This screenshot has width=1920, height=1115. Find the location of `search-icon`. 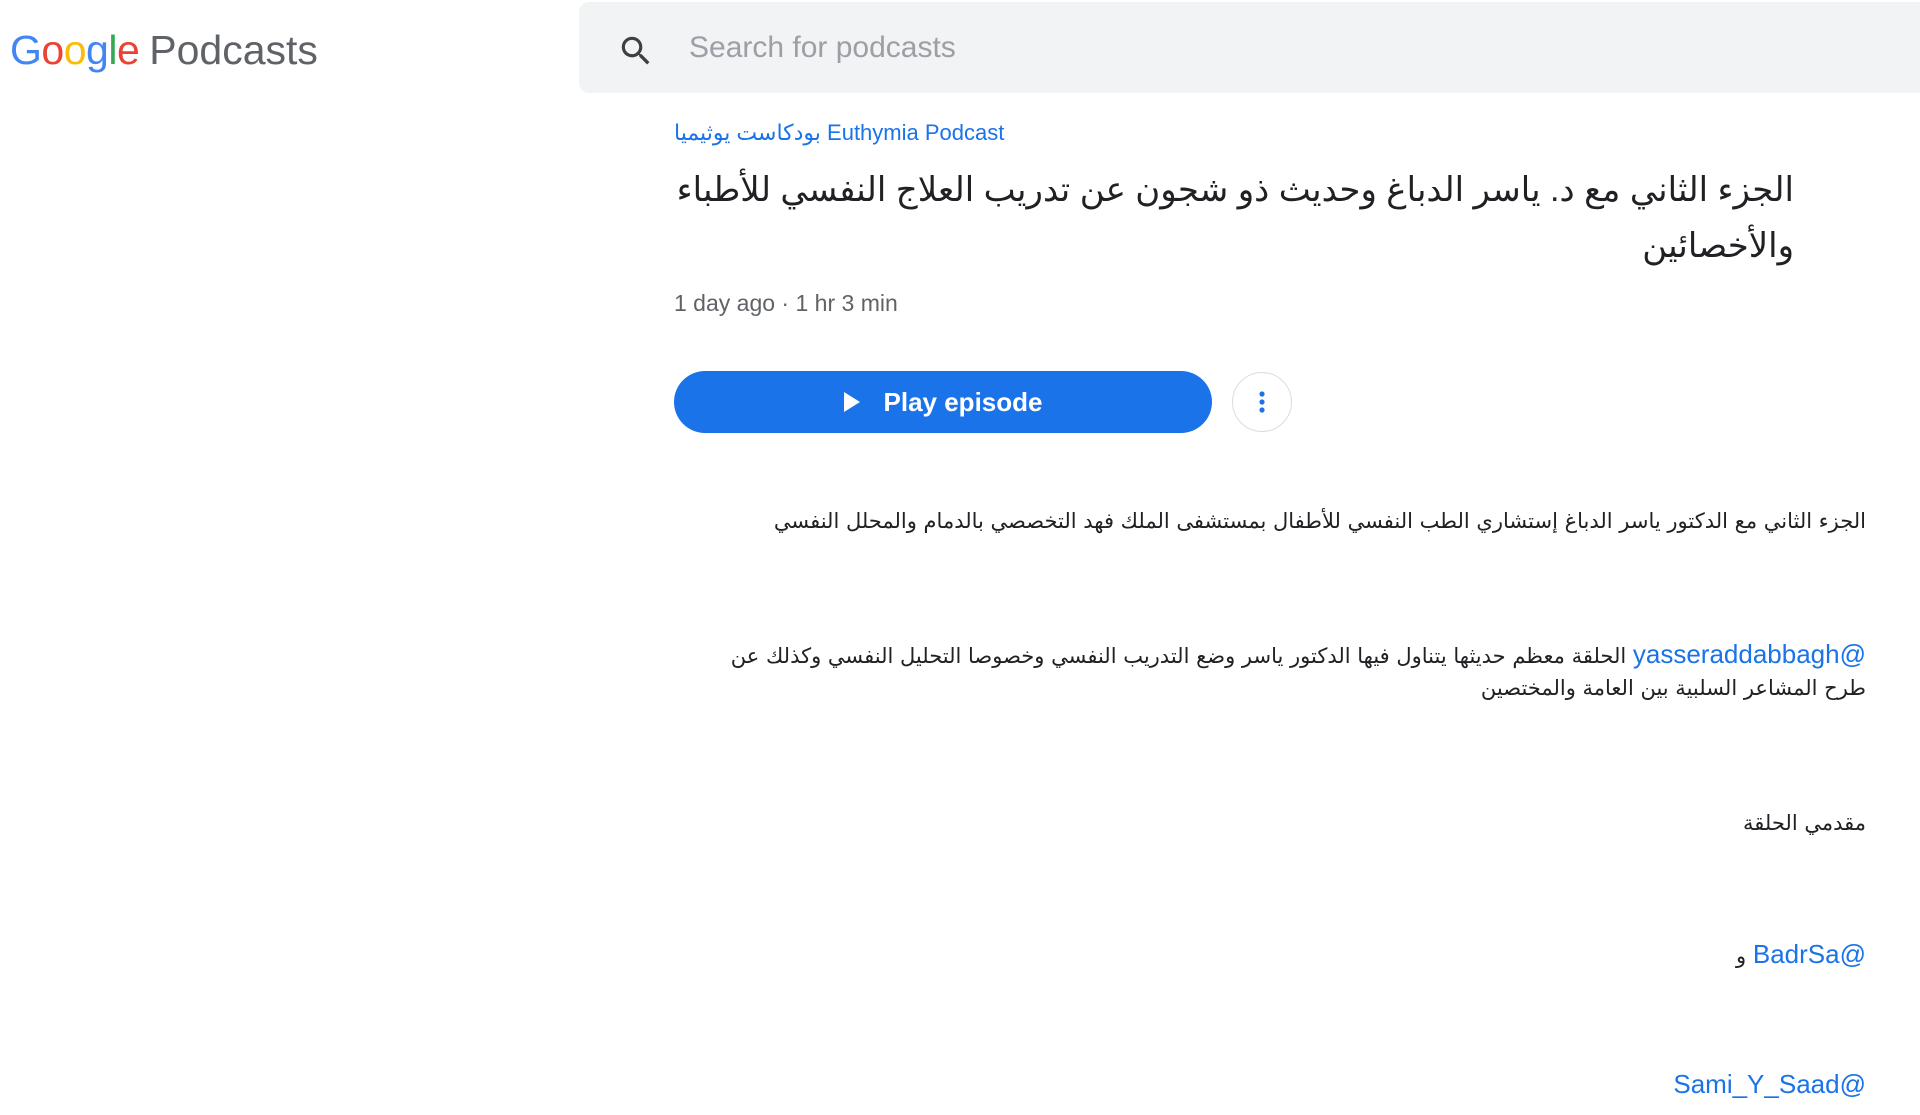

search-icon is located at coordinates (636, 51).